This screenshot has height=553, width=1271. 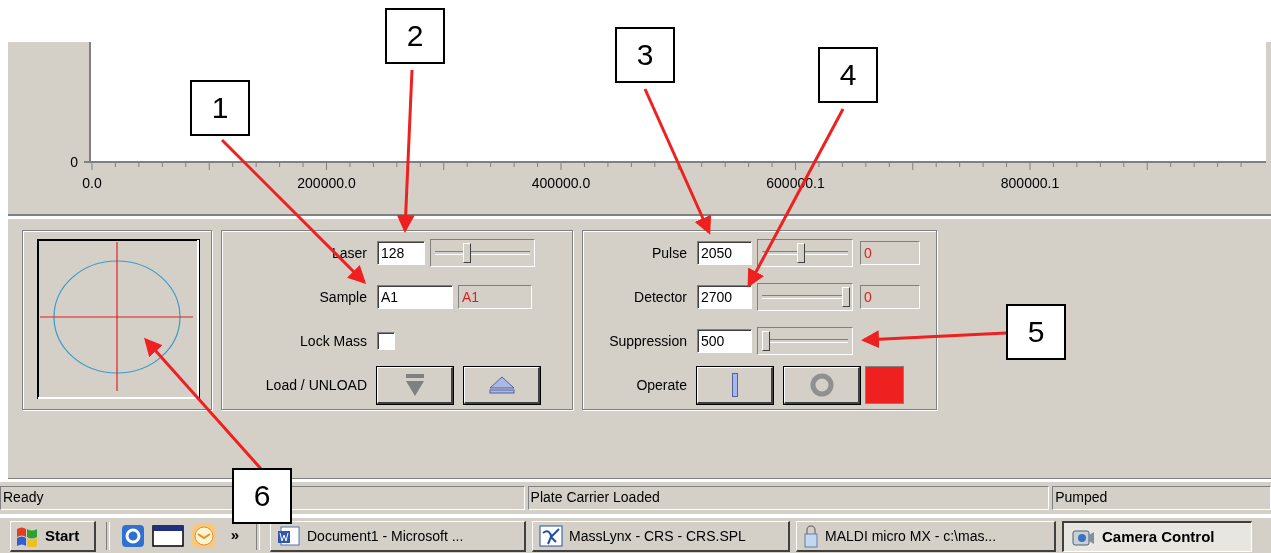 What do you see at coordinates (316, 385) in the screenshot?
I see `field-label: Load / UNLOAD` at bounding box center [316, 385].